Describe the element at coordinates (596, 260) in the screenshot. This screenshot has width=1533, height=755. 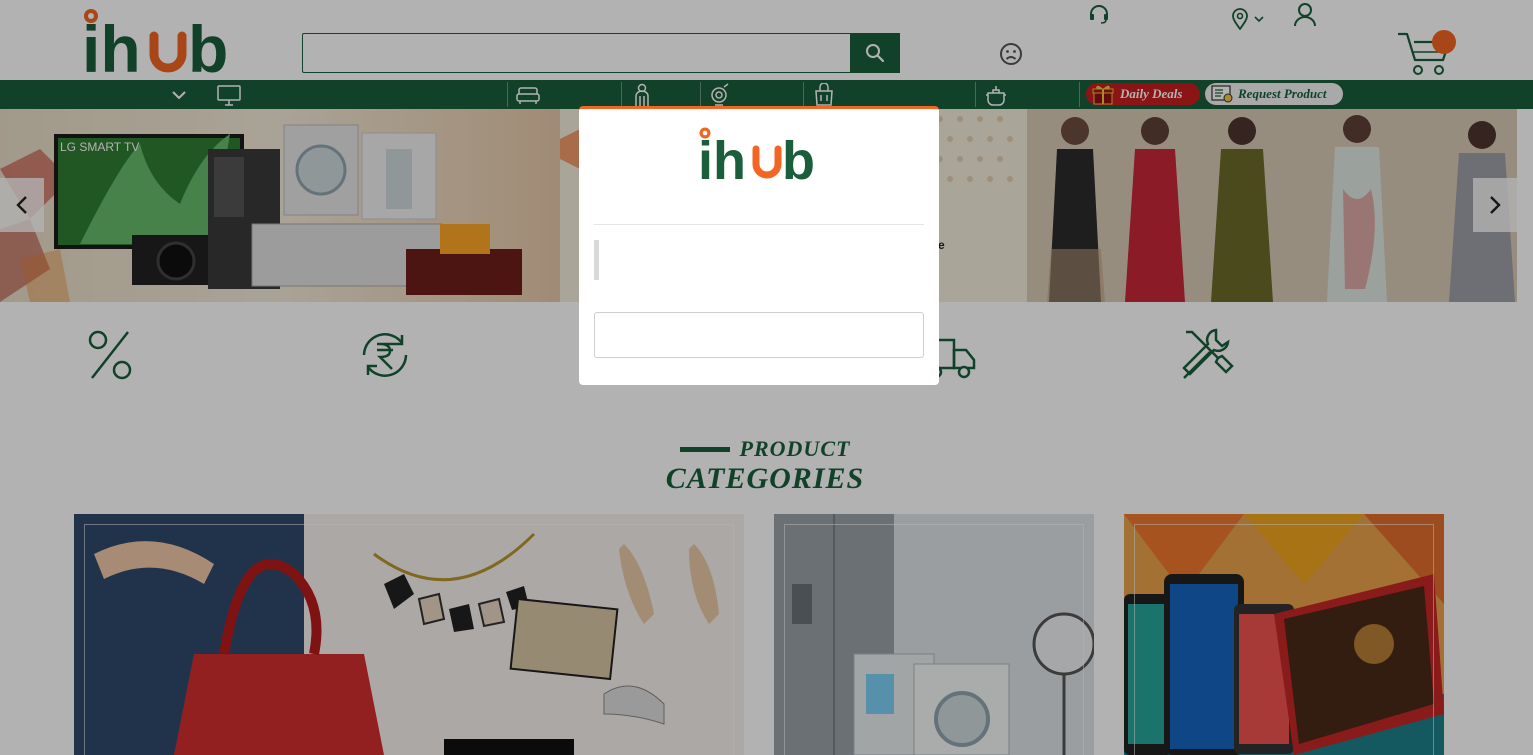
I see `modal-loading-bar` at that location.